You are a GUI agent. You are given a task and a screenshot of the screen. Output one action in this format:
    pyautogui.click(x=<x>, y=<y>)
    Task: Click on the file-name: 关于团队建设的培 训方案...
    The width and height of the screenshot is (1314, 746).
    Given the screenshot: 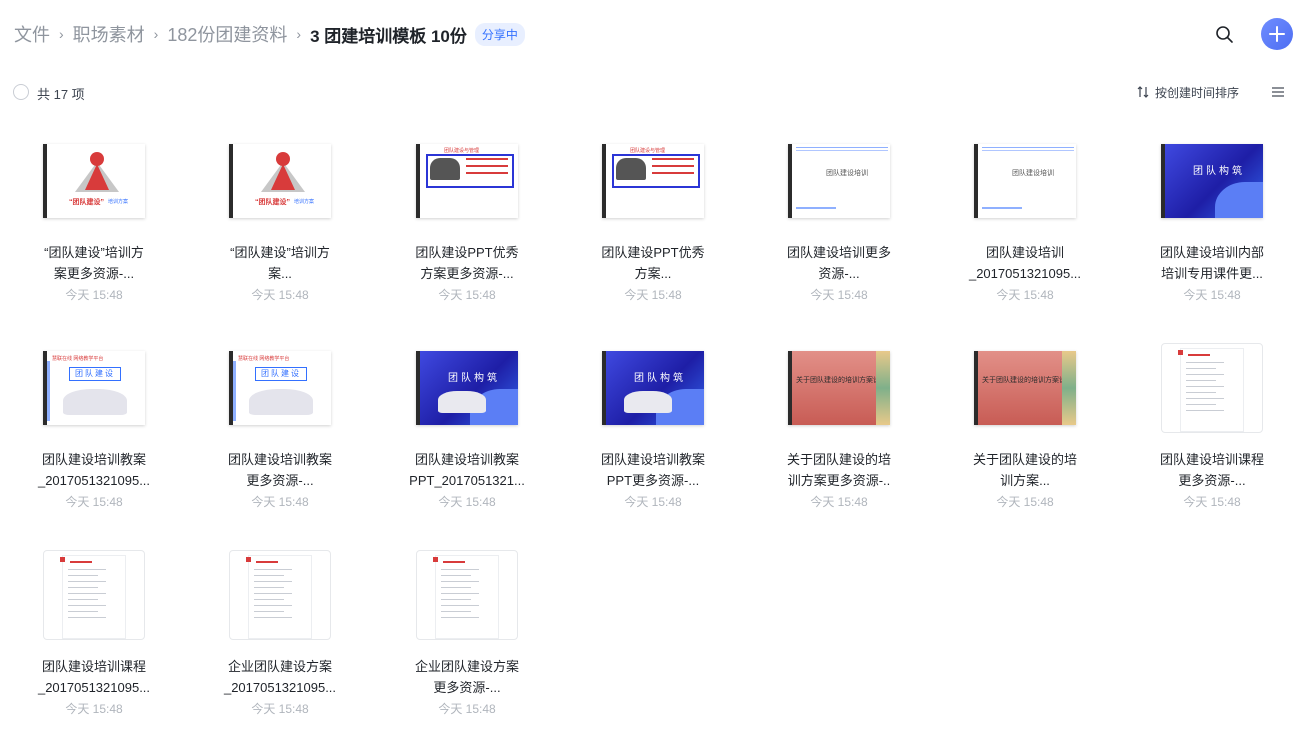 What is the action you would take?
    pyautogui.click(x=1024, y=470)
    